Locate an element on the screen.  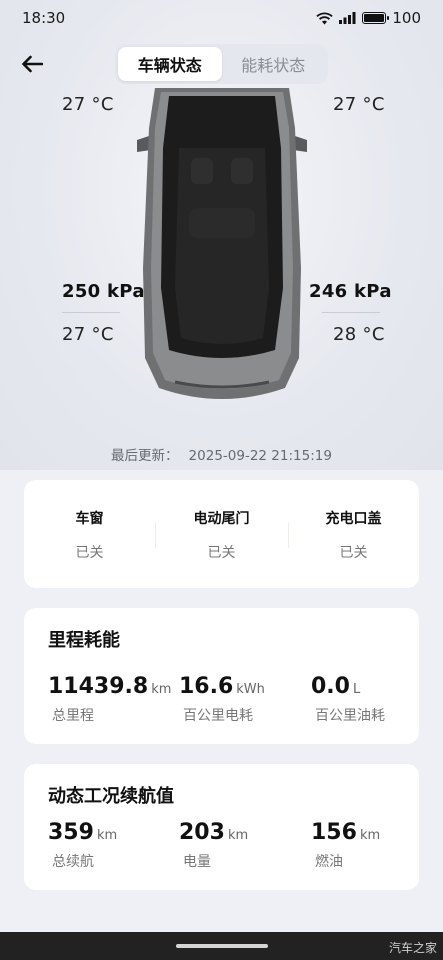
last-update-time: 2025-09-22 21:15:19 is located at coordinates (260, 456).